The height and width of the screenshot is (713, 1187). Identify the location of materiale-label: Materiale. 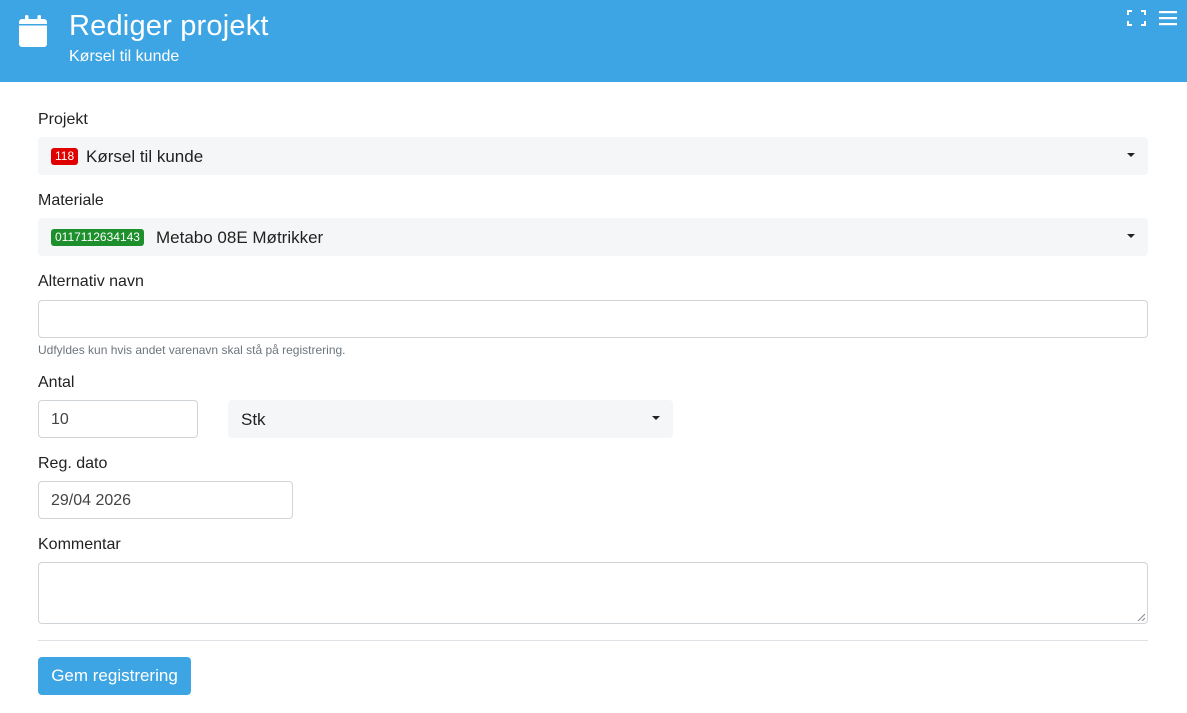
(71, 200).